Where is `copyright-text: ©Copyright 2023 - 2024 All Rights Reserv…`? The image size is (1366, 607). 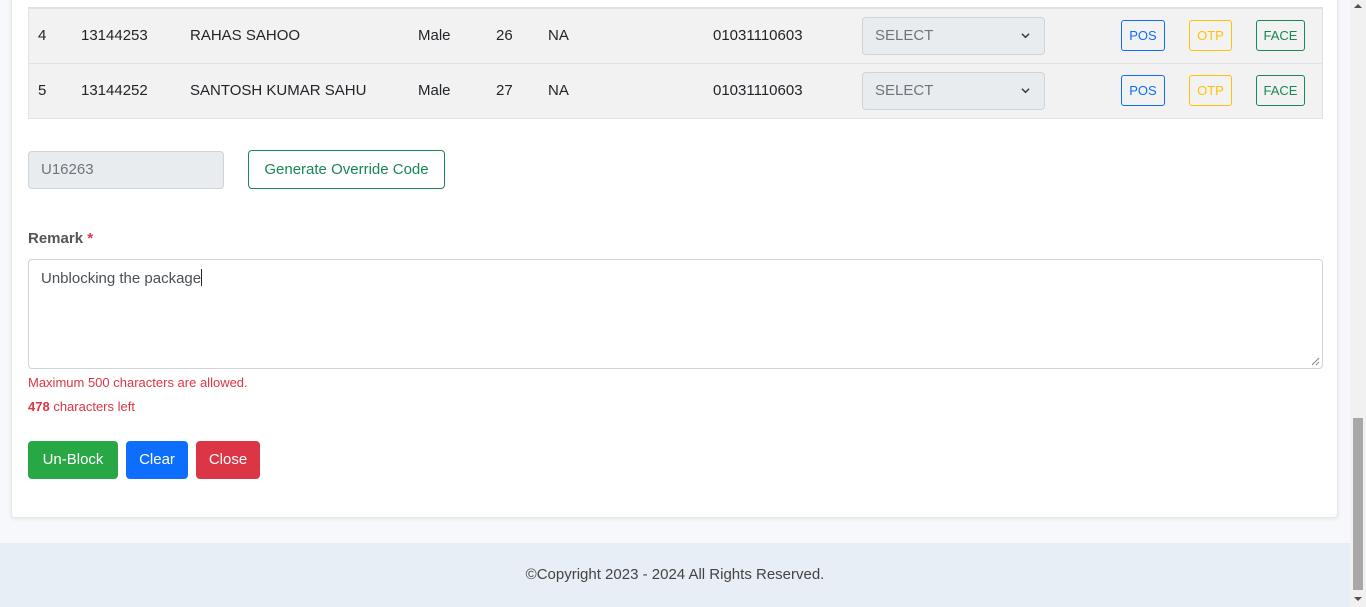 copyright-text: ©Copyright 2023 - 2024 All Rights Reserv… is located at coordinates (675, 574).